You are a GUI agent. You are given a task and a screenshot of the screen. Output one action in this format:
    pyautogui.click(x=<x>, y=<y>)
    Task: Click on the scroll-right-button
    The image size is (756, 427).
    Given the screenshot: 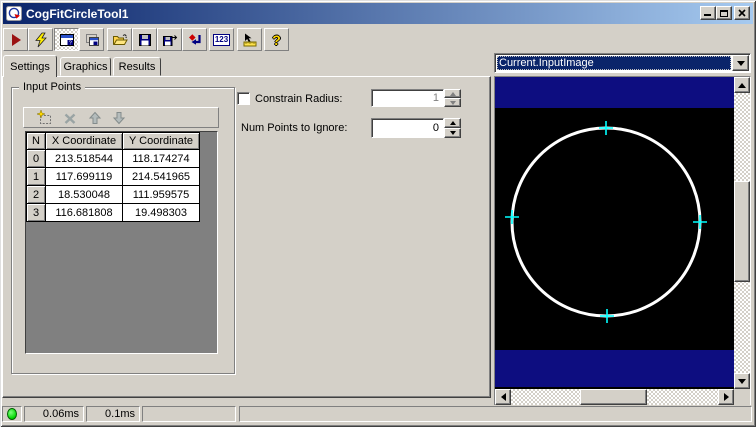 What is the action you would take?
    pyautogui.click(x=726, y=397)
    